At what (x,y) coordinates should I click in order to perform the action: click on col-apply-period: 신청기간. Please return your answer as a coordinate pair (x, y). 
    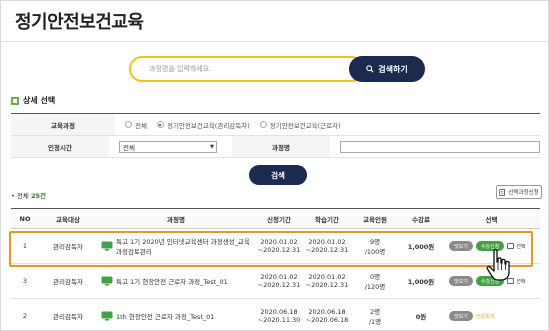
    Looking at the image, I should click on (279, 219).